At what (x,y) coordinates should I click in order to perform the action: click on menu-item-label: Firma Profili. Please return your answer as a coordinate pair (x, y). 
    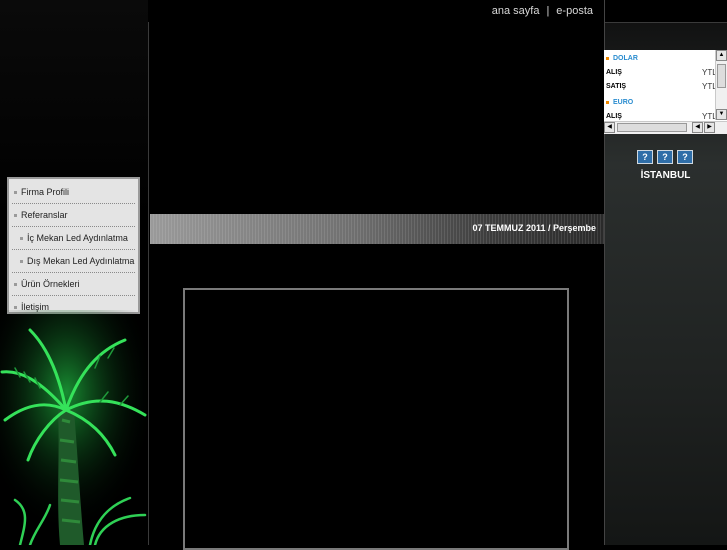
    Looking at the image, I should click on (45, 192).